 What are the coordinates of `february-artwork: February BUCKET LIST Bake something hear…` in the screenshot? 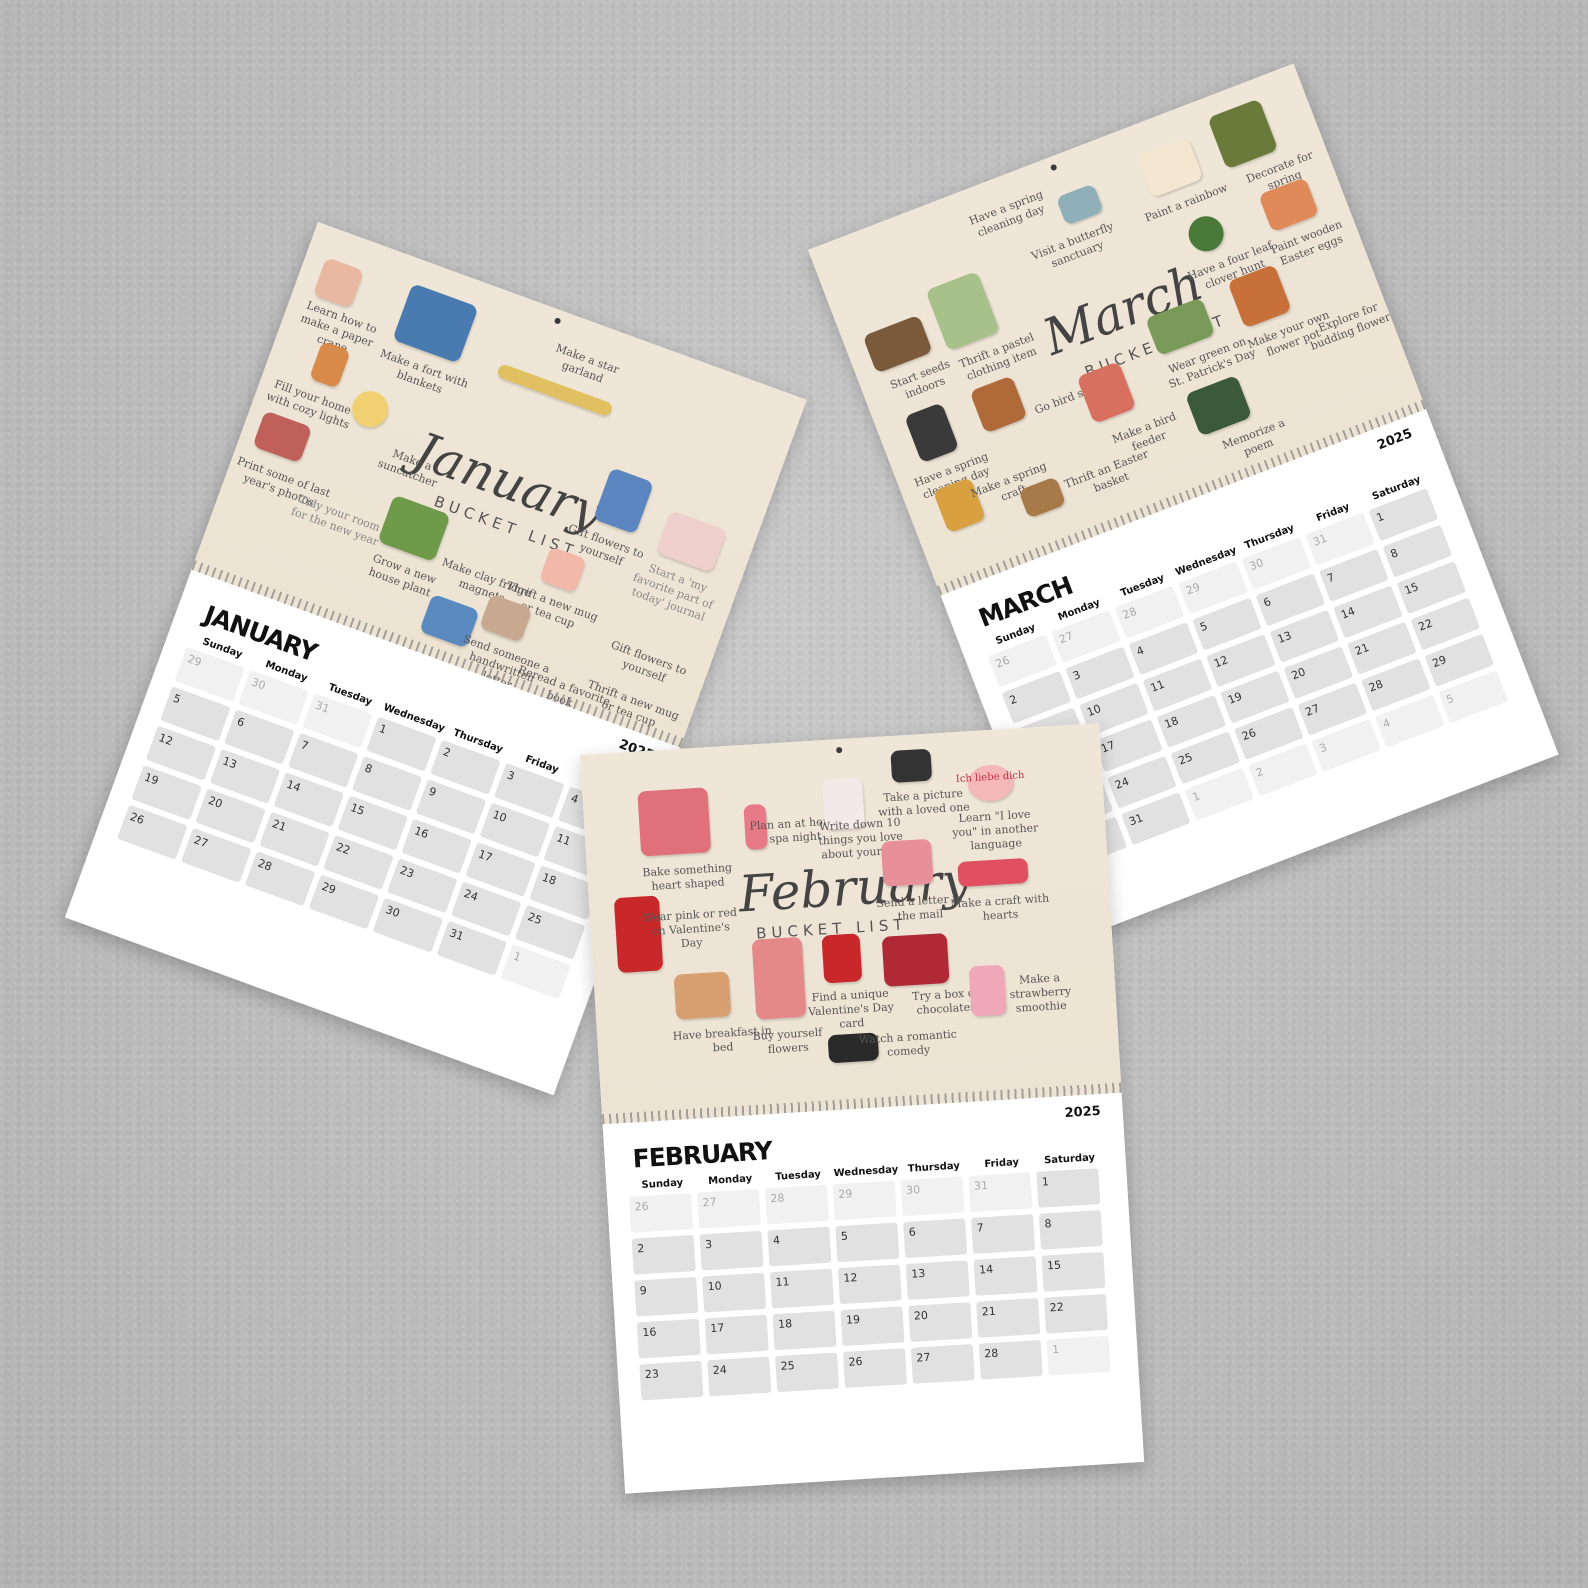 It's located at (851, 924).